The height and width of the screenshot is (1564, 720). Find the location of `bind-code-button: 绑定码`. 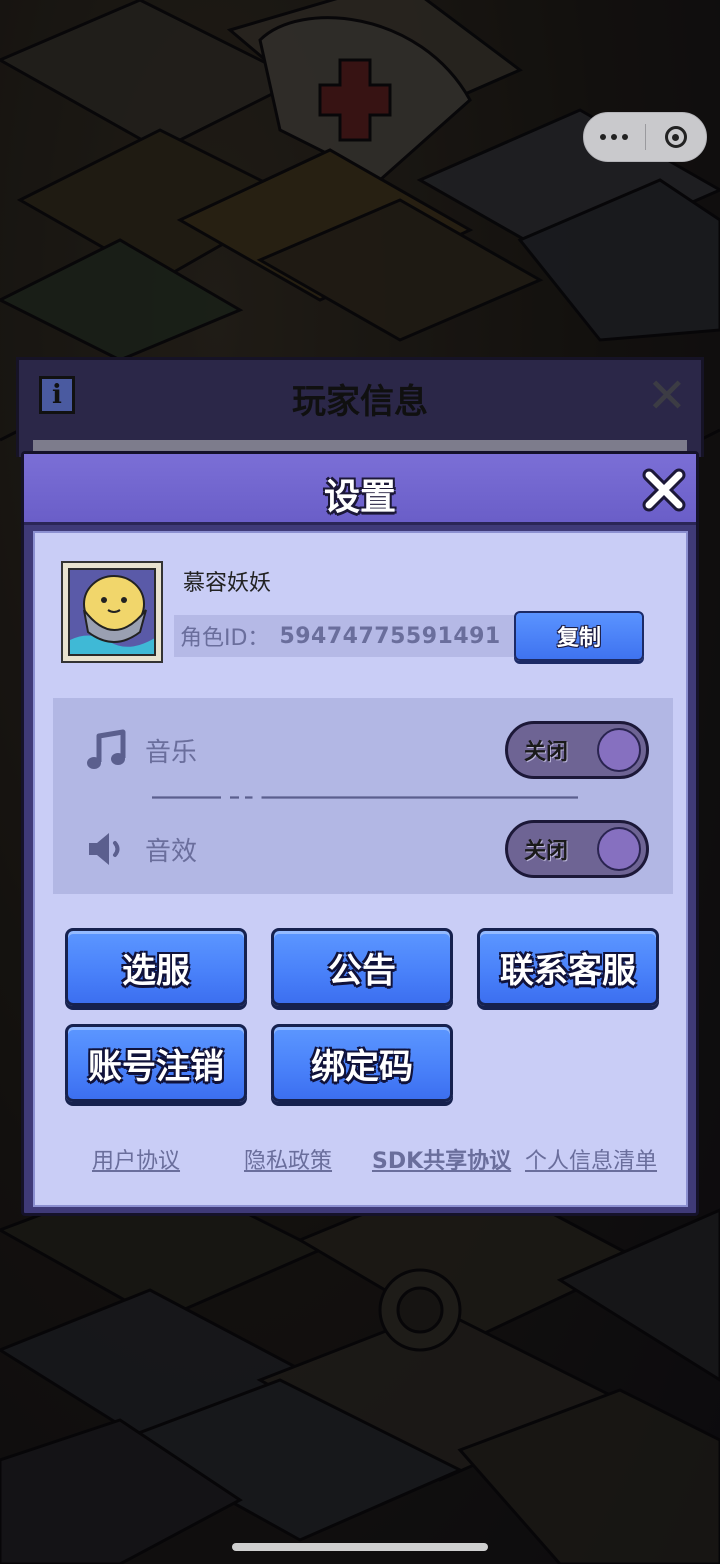

bind-code-button: 绑定码 is located at coordinates (362, 1063).